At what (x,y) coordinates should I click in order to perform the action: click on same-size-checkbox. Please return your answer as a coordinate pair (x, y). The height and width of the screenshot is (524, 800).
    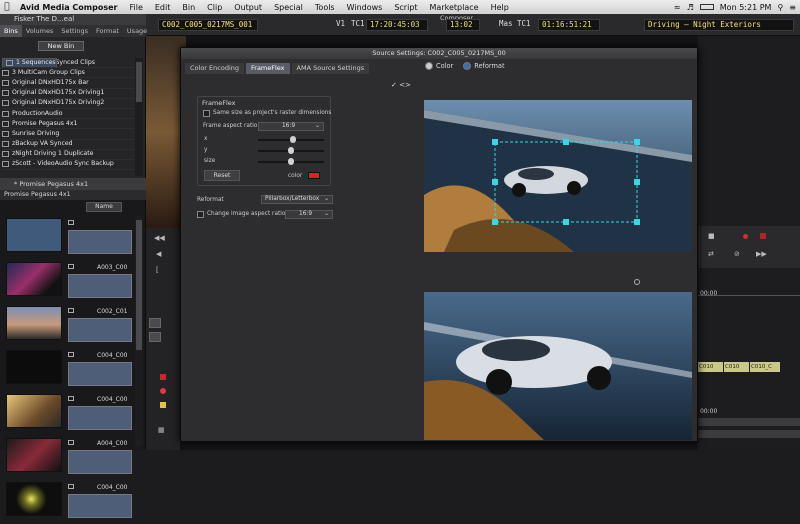
    Looking at the image, I should click on (206, 113).